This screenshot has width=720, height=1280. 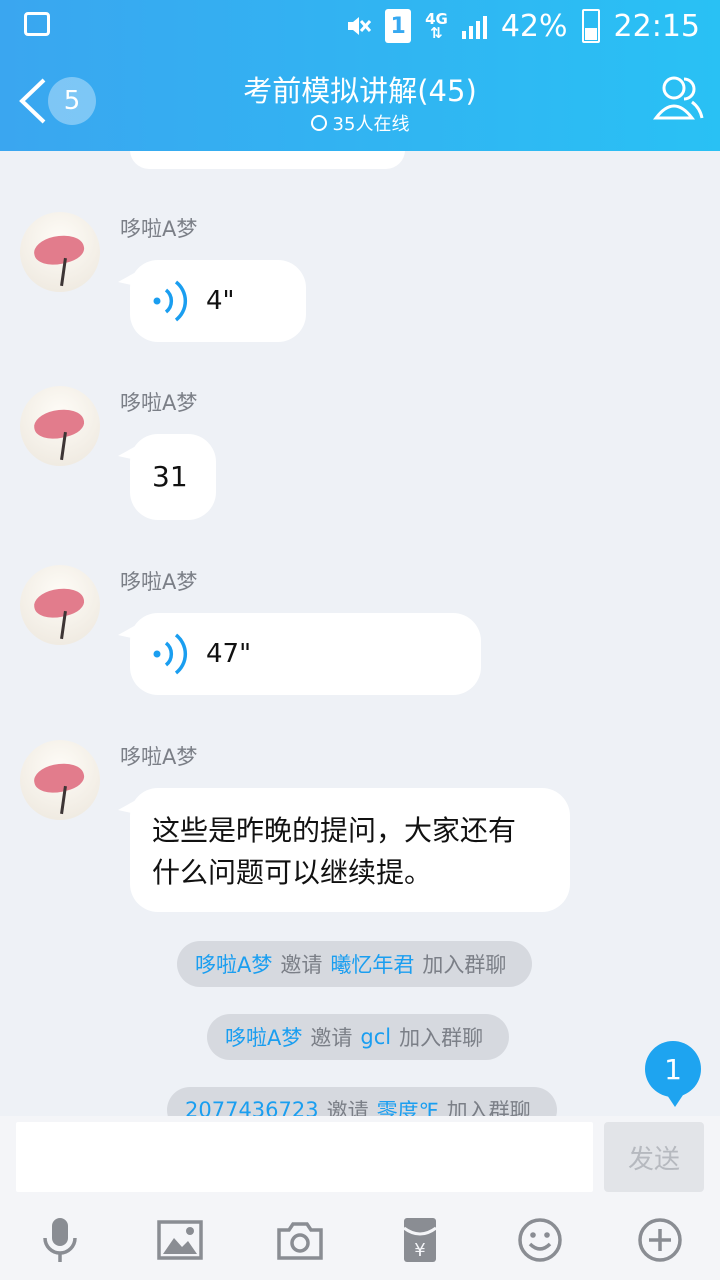 I want to click on battery-percent: 42%, so click(x=534, y=26).